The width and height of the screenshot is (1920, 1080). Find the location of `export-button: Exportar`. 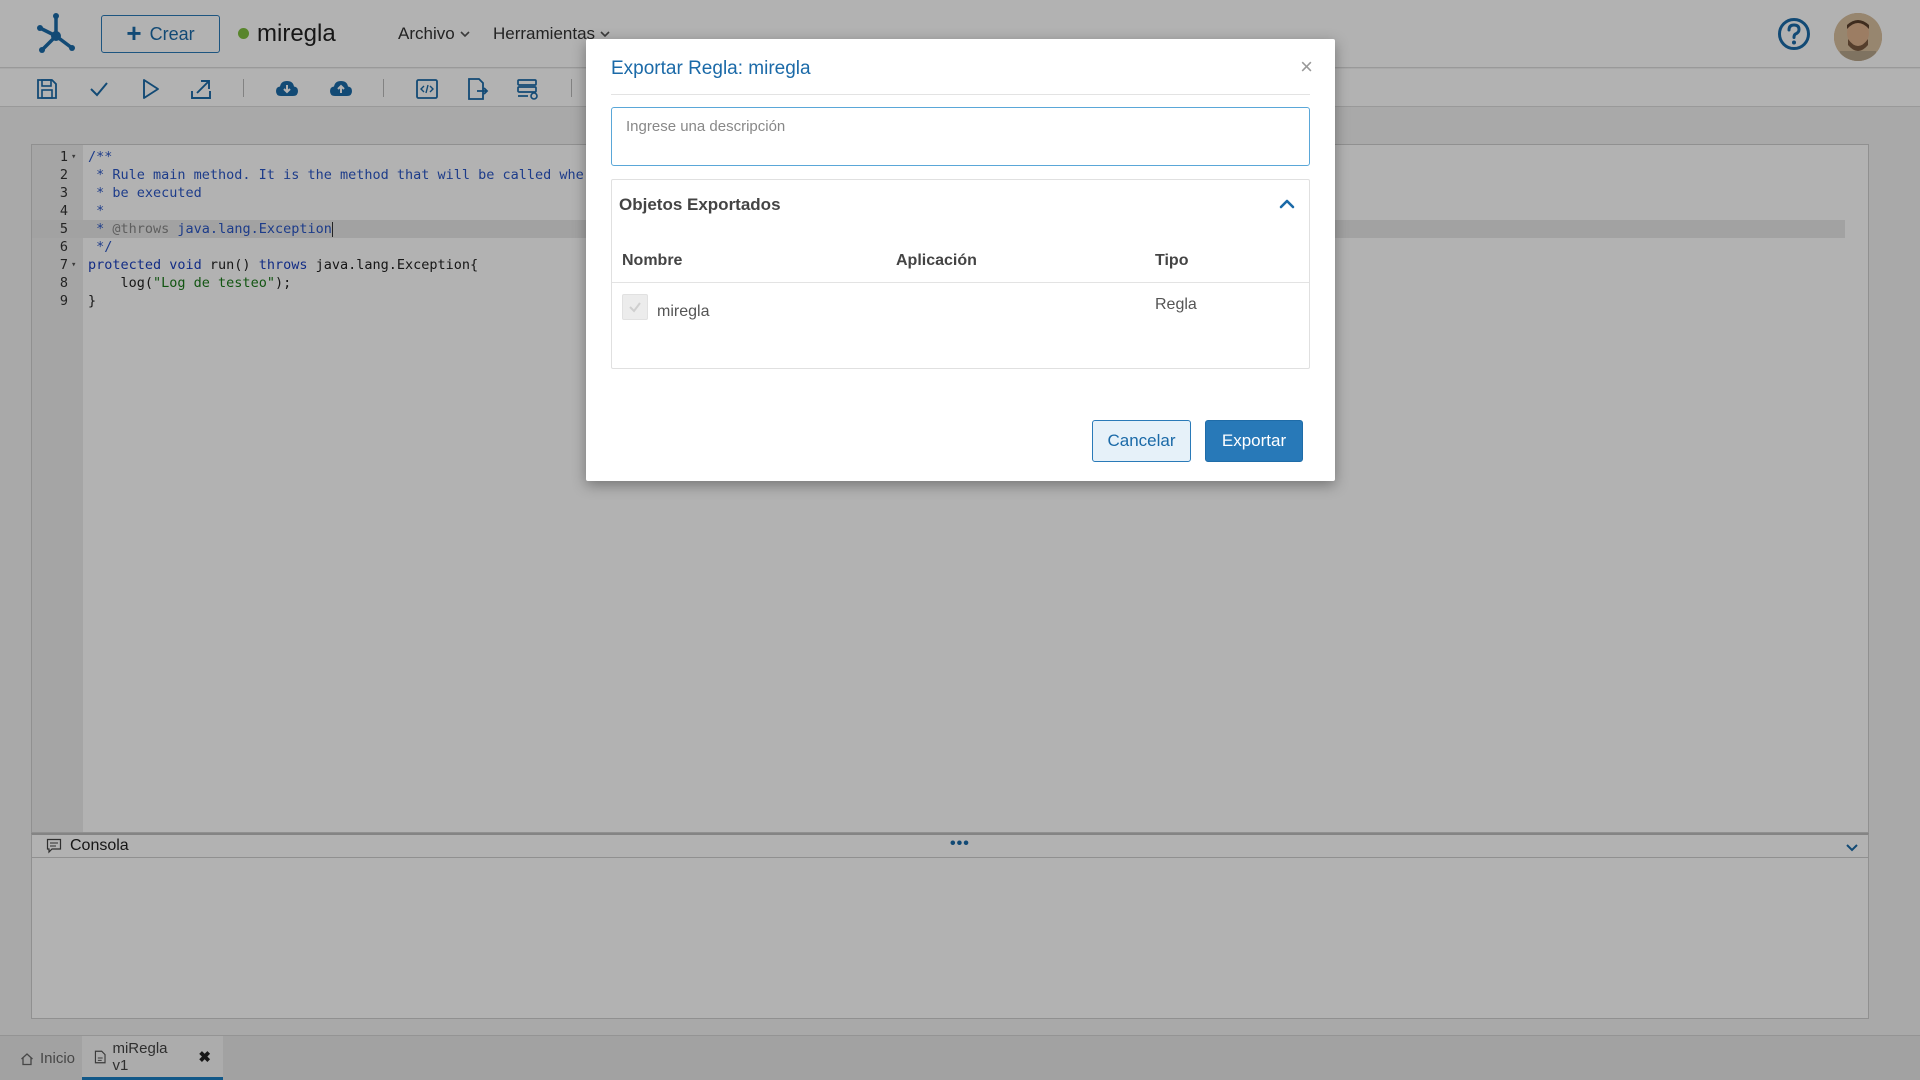

export-button: Exportar is located at coordinates (1254, 441).